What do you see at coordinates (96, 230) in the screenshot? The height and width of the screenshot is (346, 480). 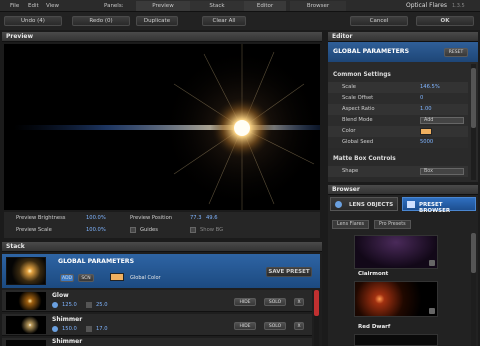 I see `preview-scale-value: 100.0%` at bounding box center [96, 230].